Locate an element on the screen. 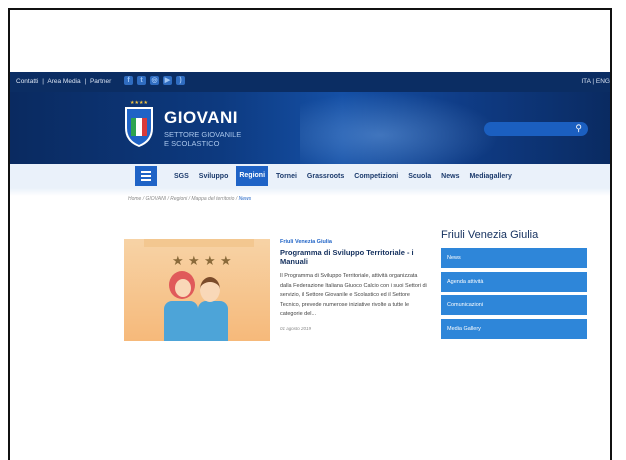  figc-shield-logo: ★★★★ is located at coordinates (139, 123).